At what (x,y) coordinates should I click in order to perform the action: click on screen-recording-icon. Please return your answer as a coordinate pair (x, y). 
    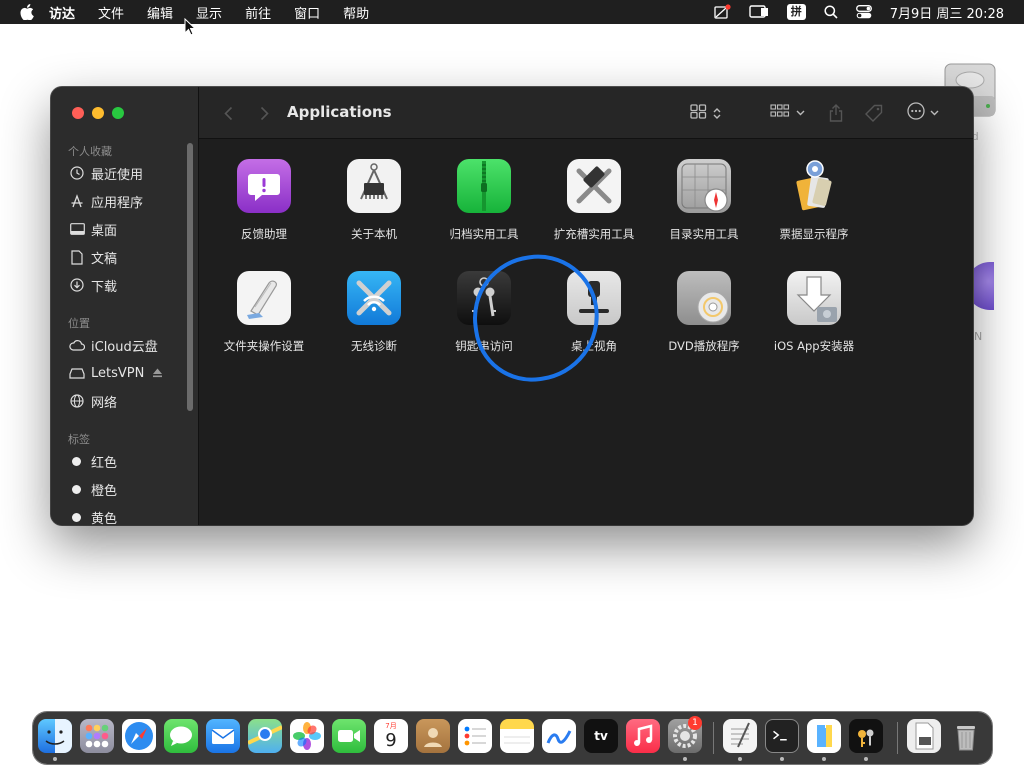
    Looking at the image, I should click on (722, 12).